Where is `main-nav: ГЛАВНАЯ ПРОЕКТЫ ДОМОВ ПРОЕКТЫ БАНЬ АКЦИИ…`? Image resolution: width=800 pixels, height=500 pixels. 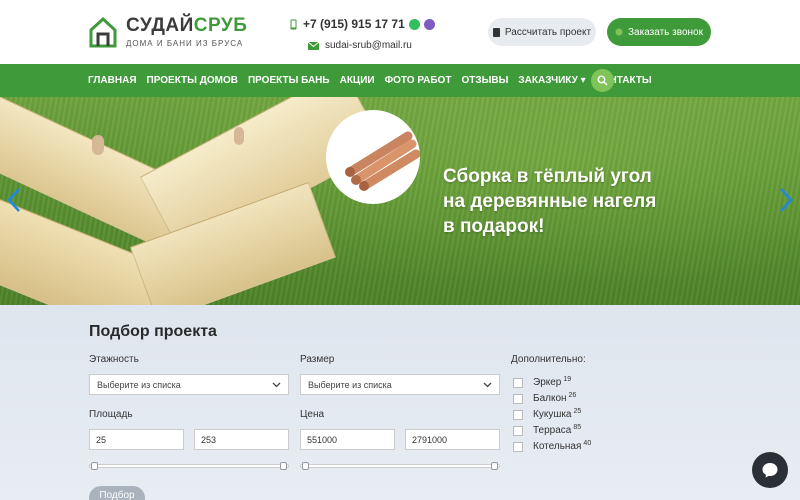
main-nav: ГЛАВНАЯ ПРОЕКТЫ ДОМОВ ПРОЕКТЫ БАНЬ АКЦИИ… is located at coordinates (400, 80).